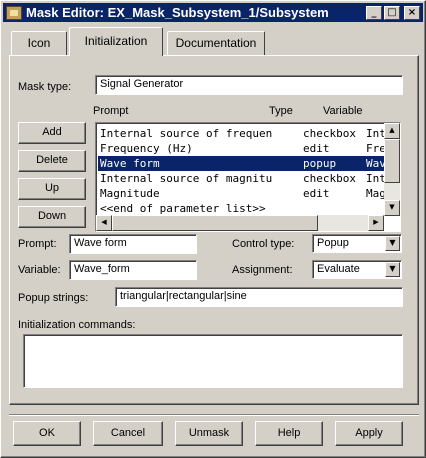  What do you see at coordinates (343, 111) in the screenshot?
I see `column-header-variable: Variable` at bounding box center [343, 111].